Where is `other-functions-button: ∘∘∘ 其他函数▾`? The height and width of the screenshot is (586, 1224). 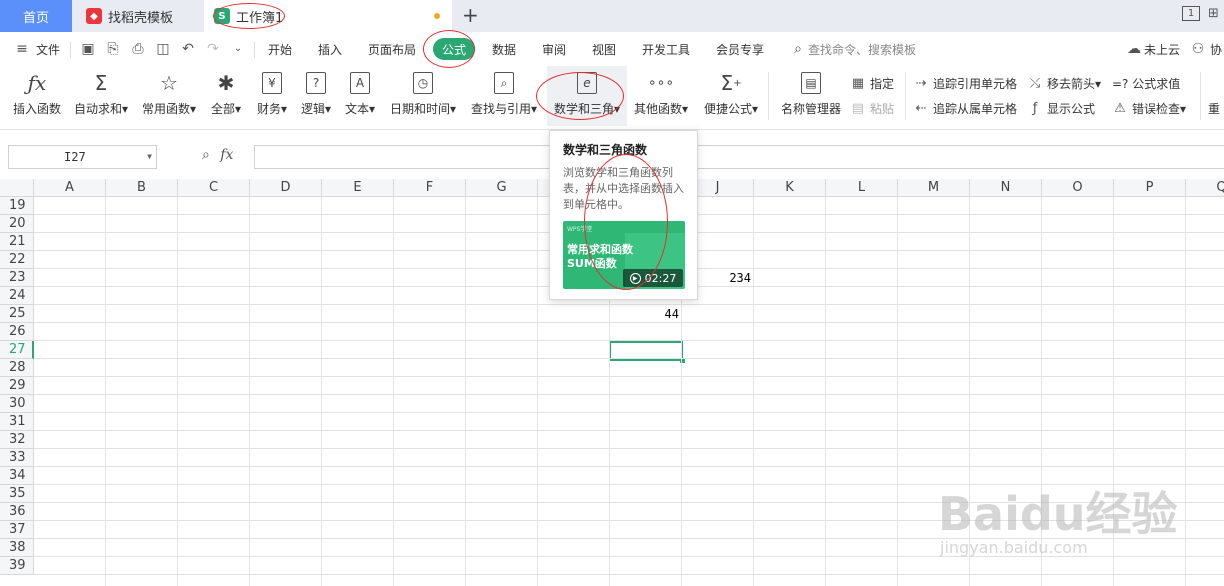 other-functions-button: ∘∘∘ 其他函数▾ is located at coordinates (661, 96).